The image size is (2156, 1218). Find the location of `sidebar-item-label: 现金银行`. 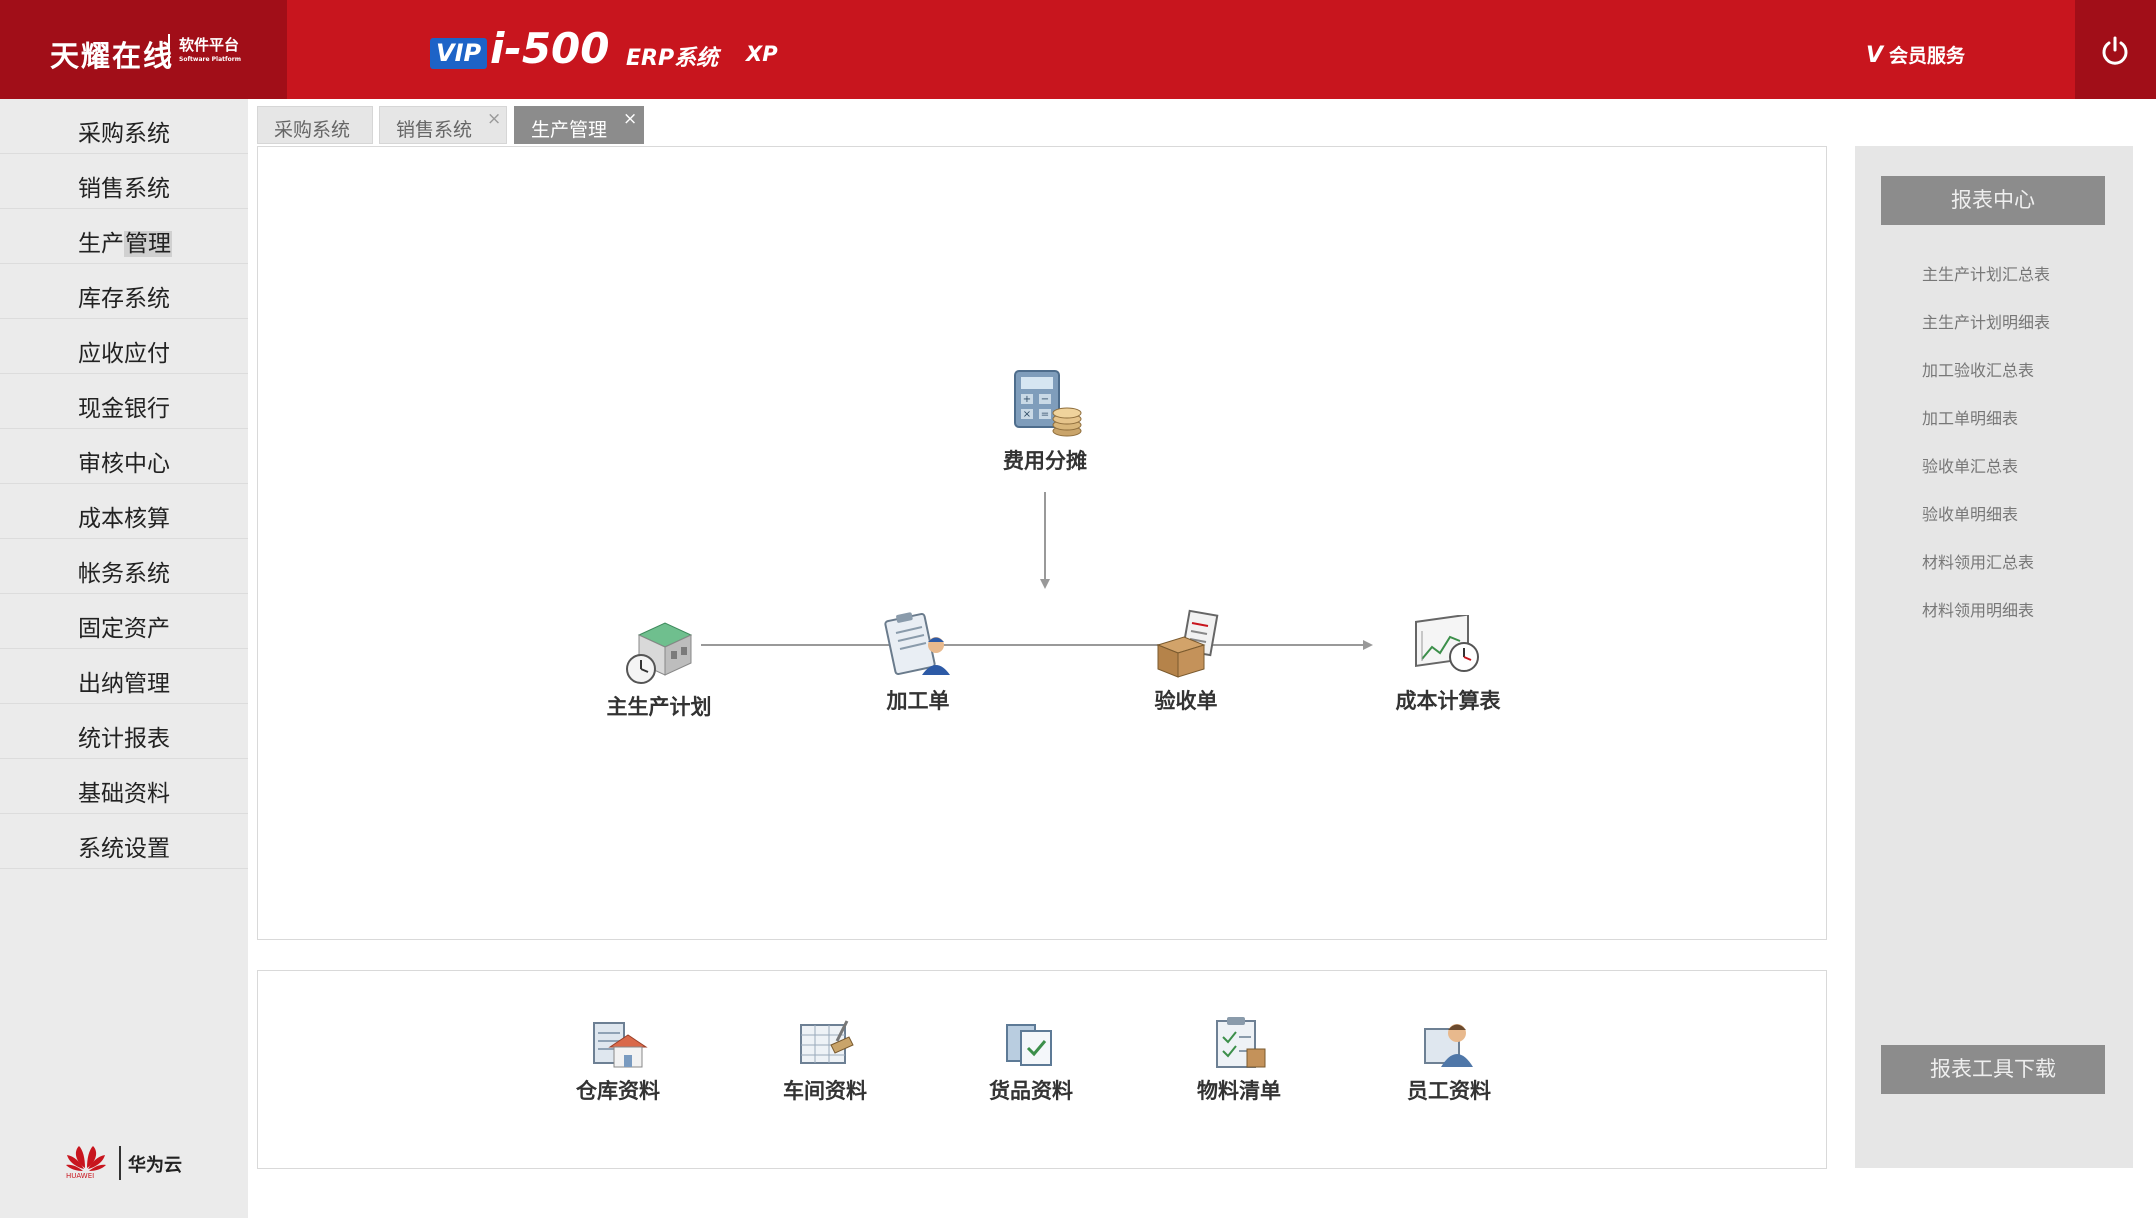

sidebar-item-label: 现金银行 is located at coordinates (124, 409).